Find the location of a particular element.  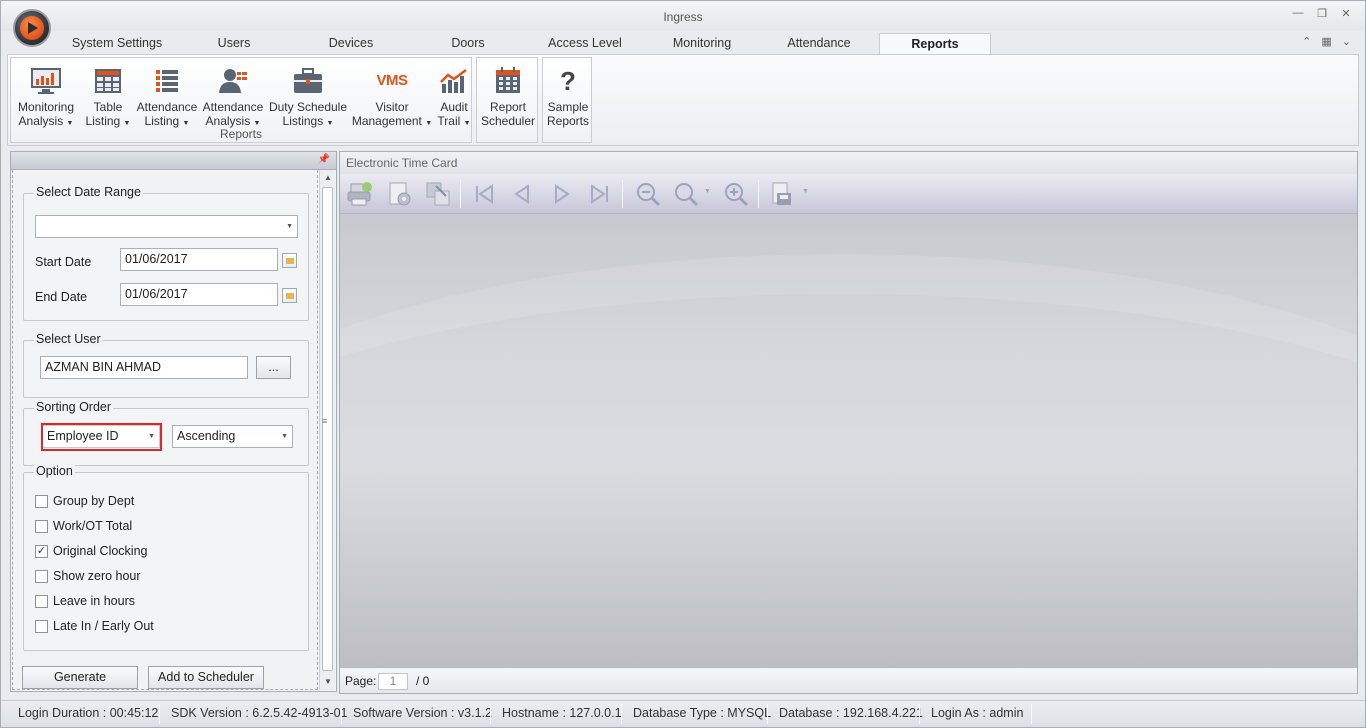

print-icon is located at coordinates (360, 194).